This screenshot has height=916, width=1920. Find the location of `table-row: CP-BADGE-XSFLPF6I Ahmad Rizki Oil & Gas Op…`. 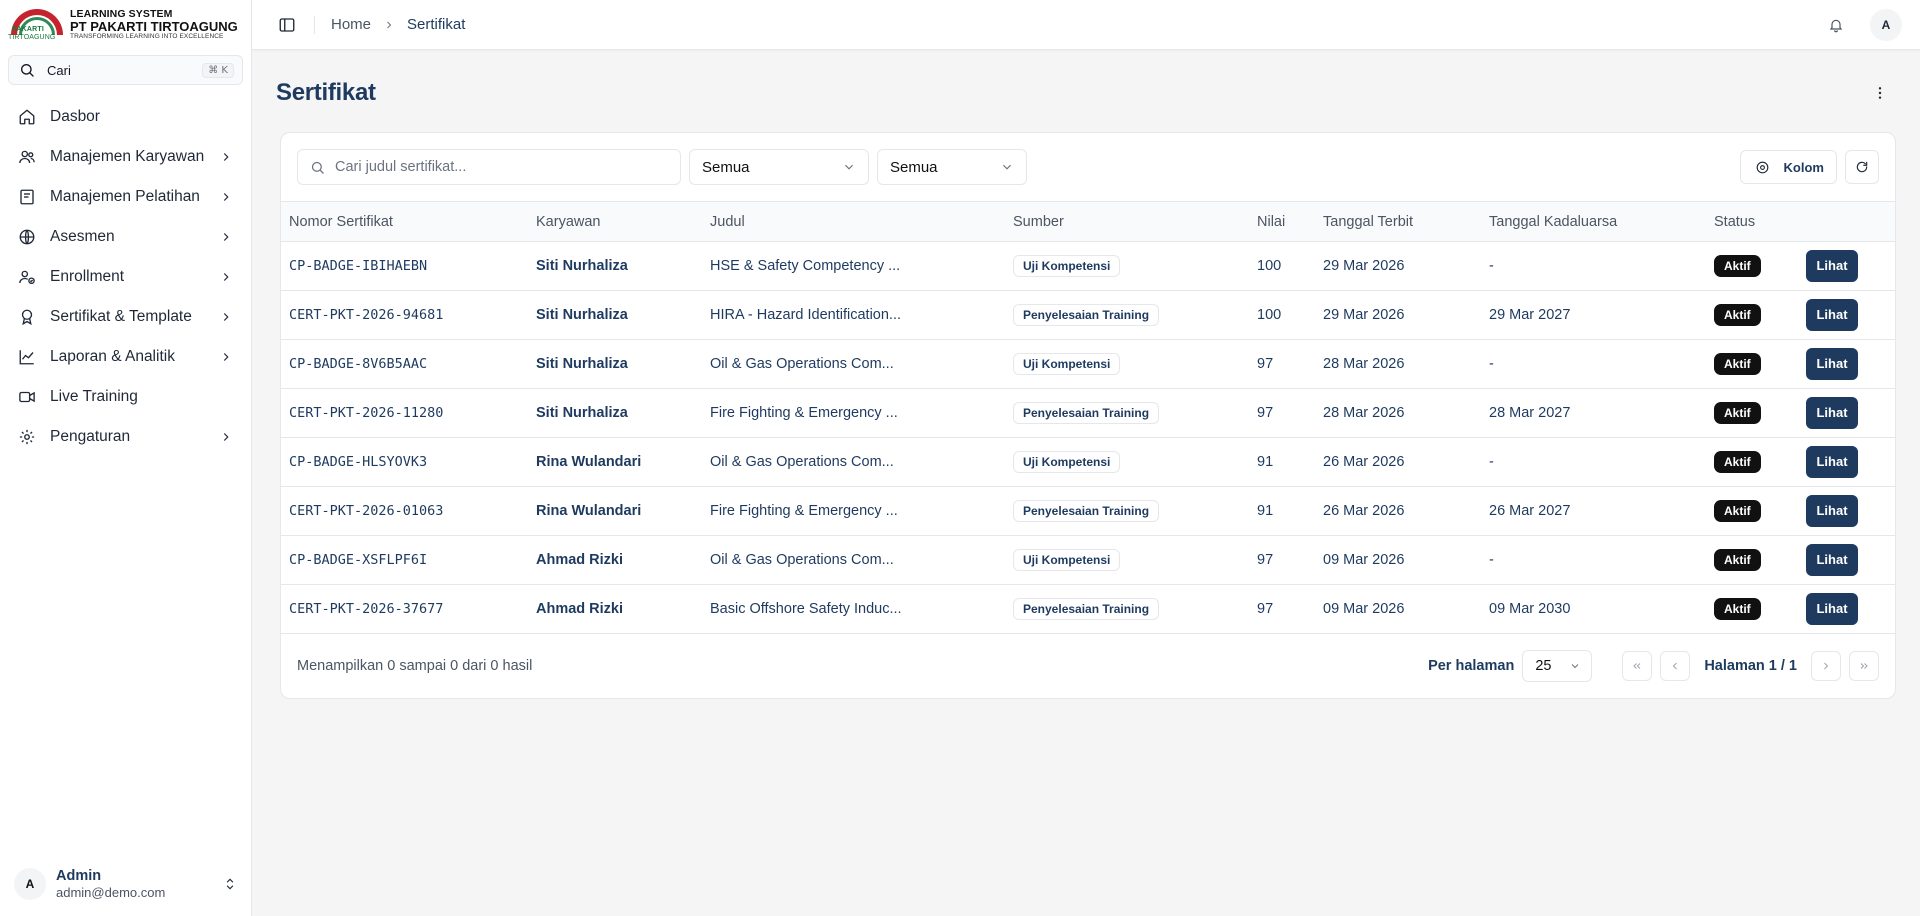

table-row: CP-BADGE-XSFLPF6I Ahmad Rizki Oil & Gas Op… is located at coordinates (1088, 560).